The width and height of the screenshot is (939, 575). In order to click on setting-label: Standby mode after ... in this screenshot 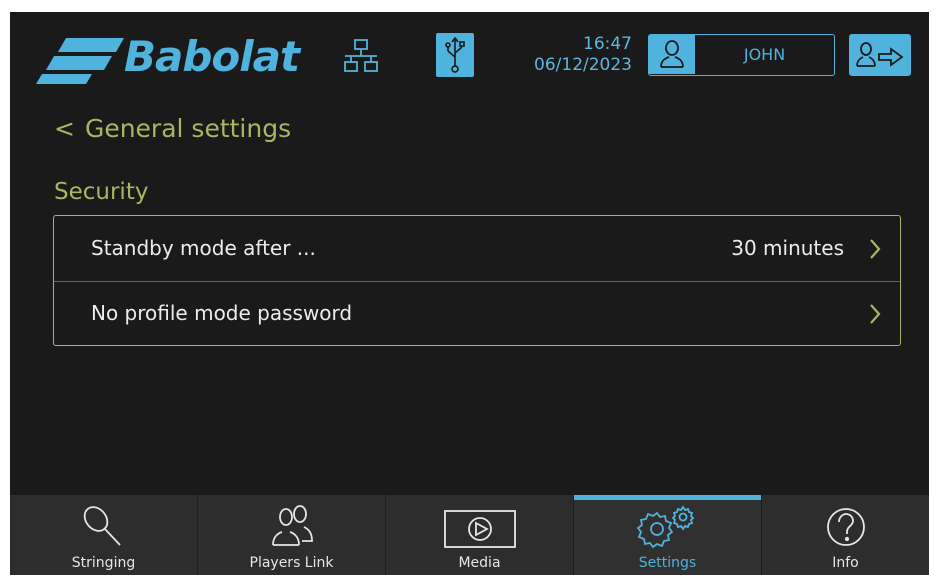, I will do `click(203, 248)`.